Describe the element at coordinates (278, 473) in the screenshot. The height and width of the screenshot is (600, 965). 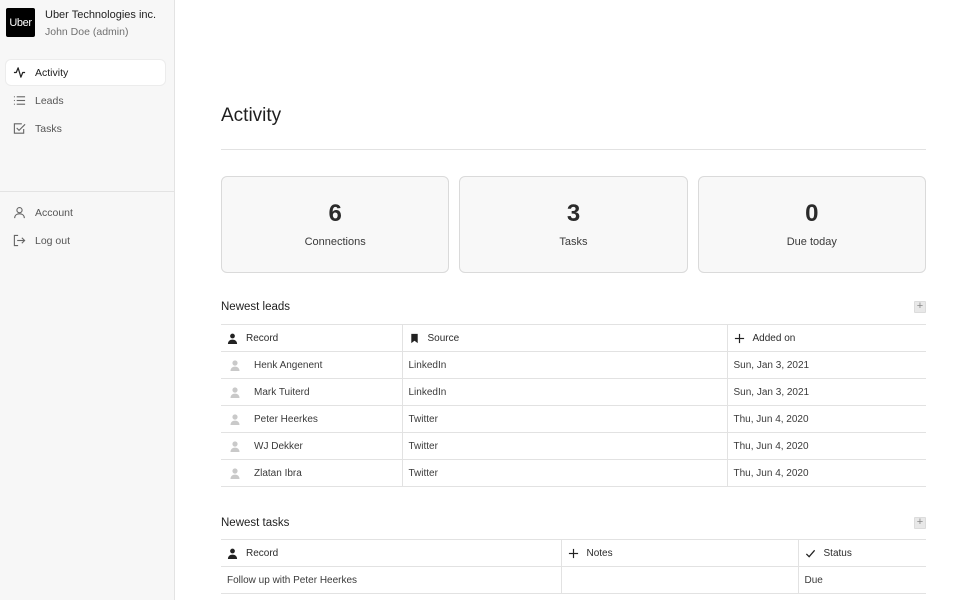
I see `lead-name: Zlatan Ibra` at that location.